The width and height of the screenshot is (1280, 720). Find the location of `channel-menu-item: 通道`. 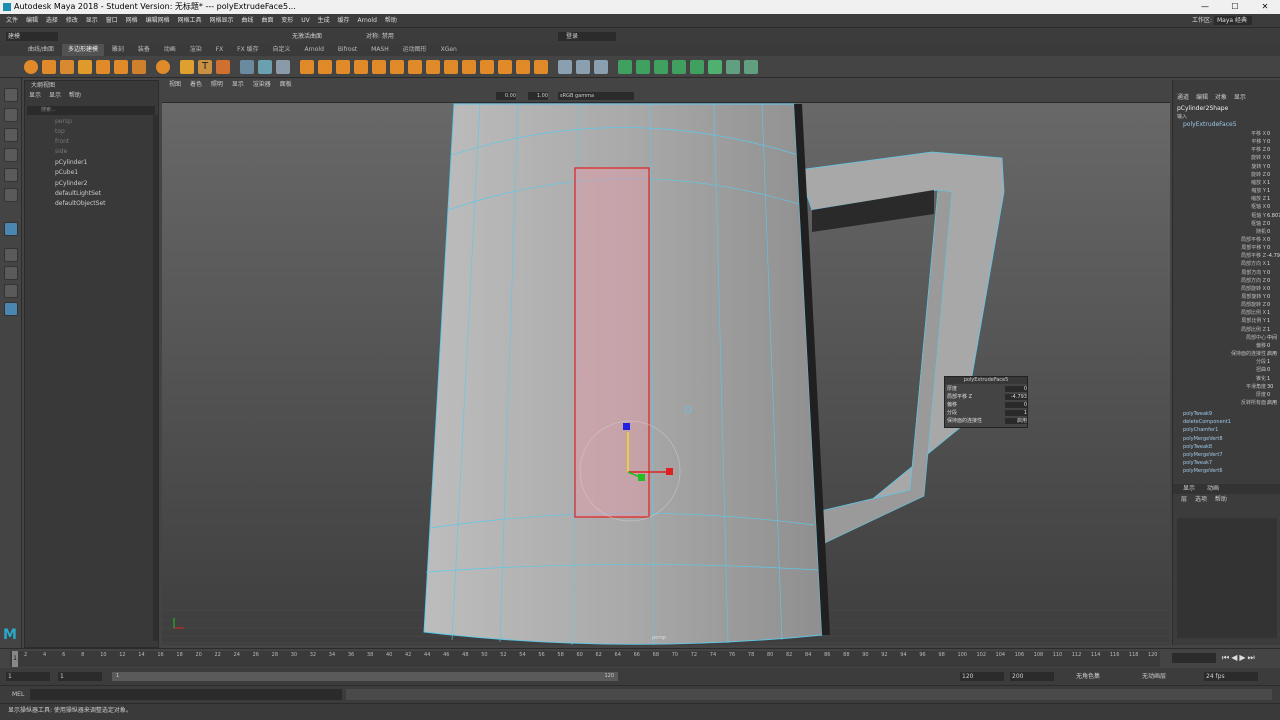

channel-menu-item: 通道 is located at coordinates (1183, 97).